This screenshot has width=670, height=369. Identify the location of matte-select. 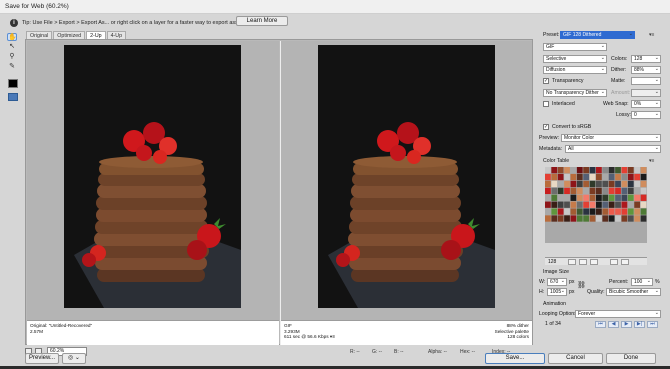
(646, 81).